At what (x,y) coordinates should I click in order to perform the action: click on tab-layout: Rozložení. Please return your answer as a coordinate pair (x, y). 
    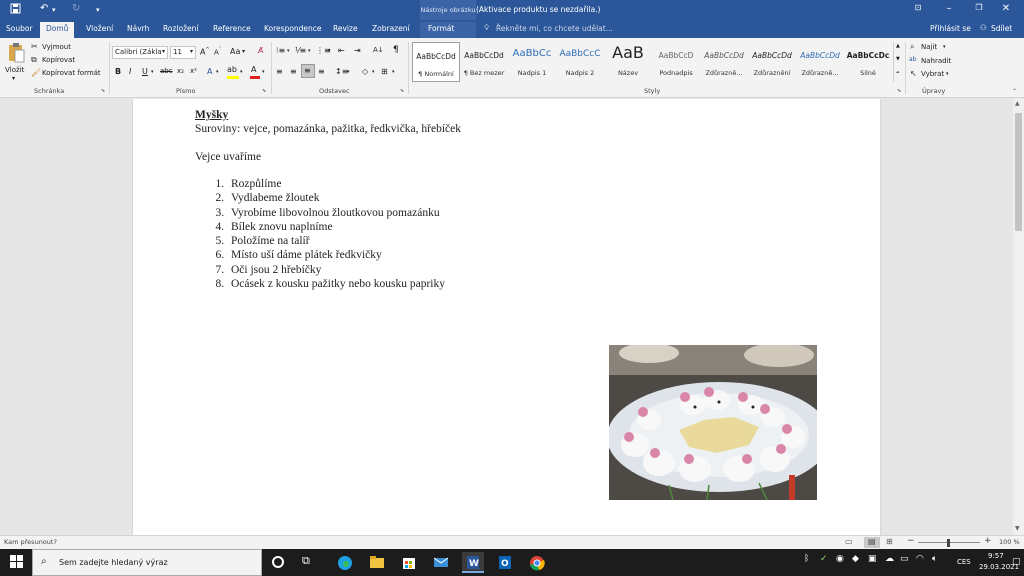
    Looking at the image, I should click on (180, 28).